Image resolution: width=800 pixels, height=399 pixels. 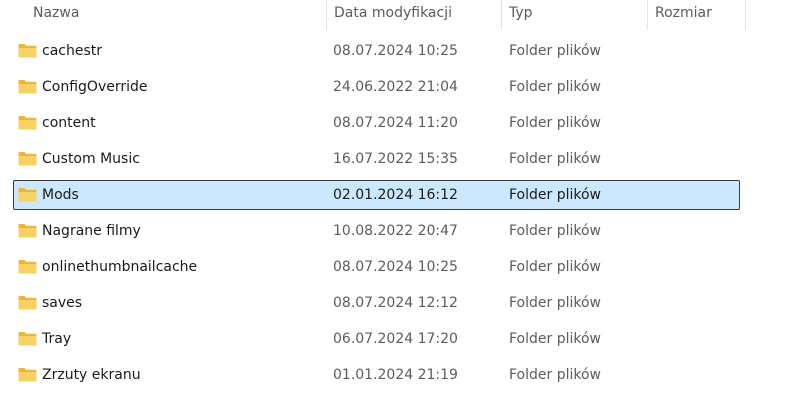 I want to click on column-header-bar: Nazwa Data modyfikacji Typ Rozmiar, so click(x=400, y=15).